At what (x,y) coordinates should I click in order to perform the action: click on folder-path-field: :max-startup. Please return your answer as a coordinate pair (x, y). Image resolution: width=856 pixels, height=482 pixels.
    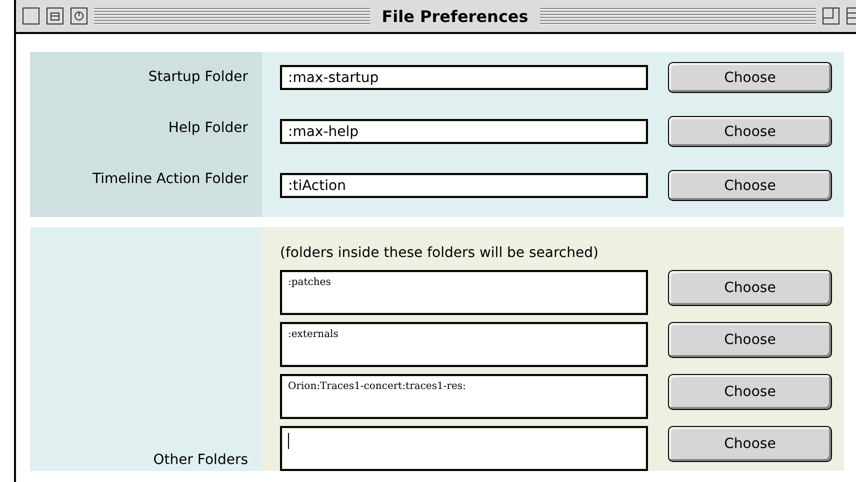
    Looking at the image, I should click on (464, 77).